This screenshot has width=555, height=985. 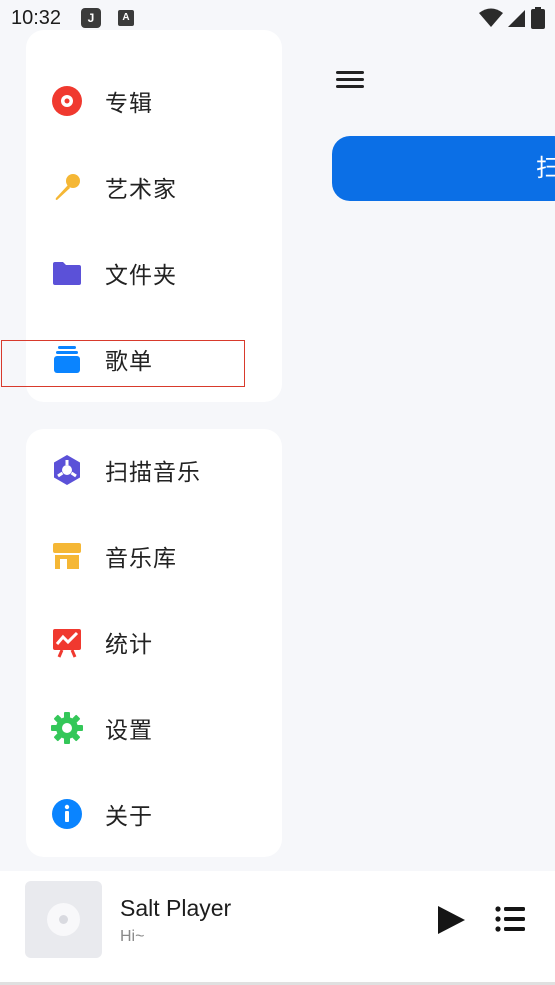 I want to click on drawer-item-label: 关于, so click(x=129, y=817).